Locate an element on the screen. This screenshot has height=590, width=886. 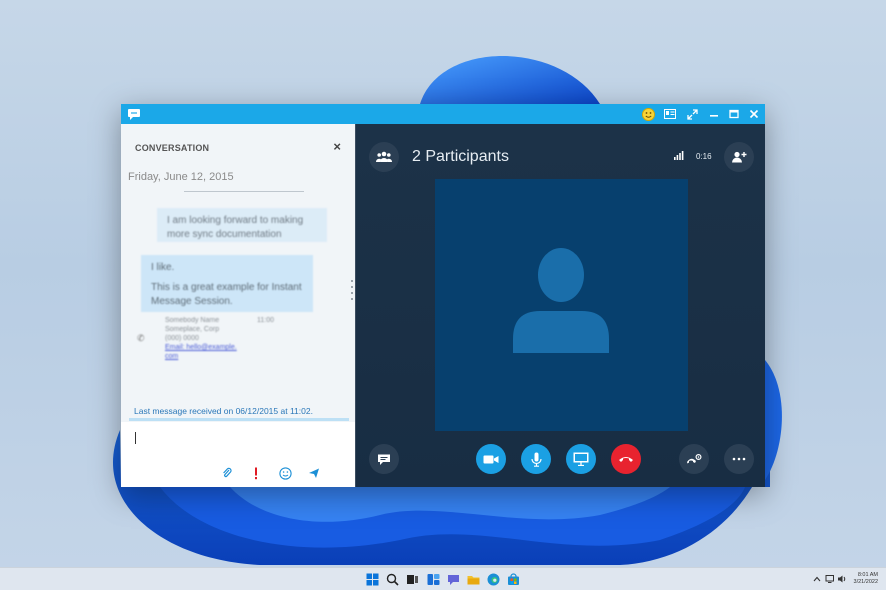
hang-up-button is located at coordinates (626, 459).